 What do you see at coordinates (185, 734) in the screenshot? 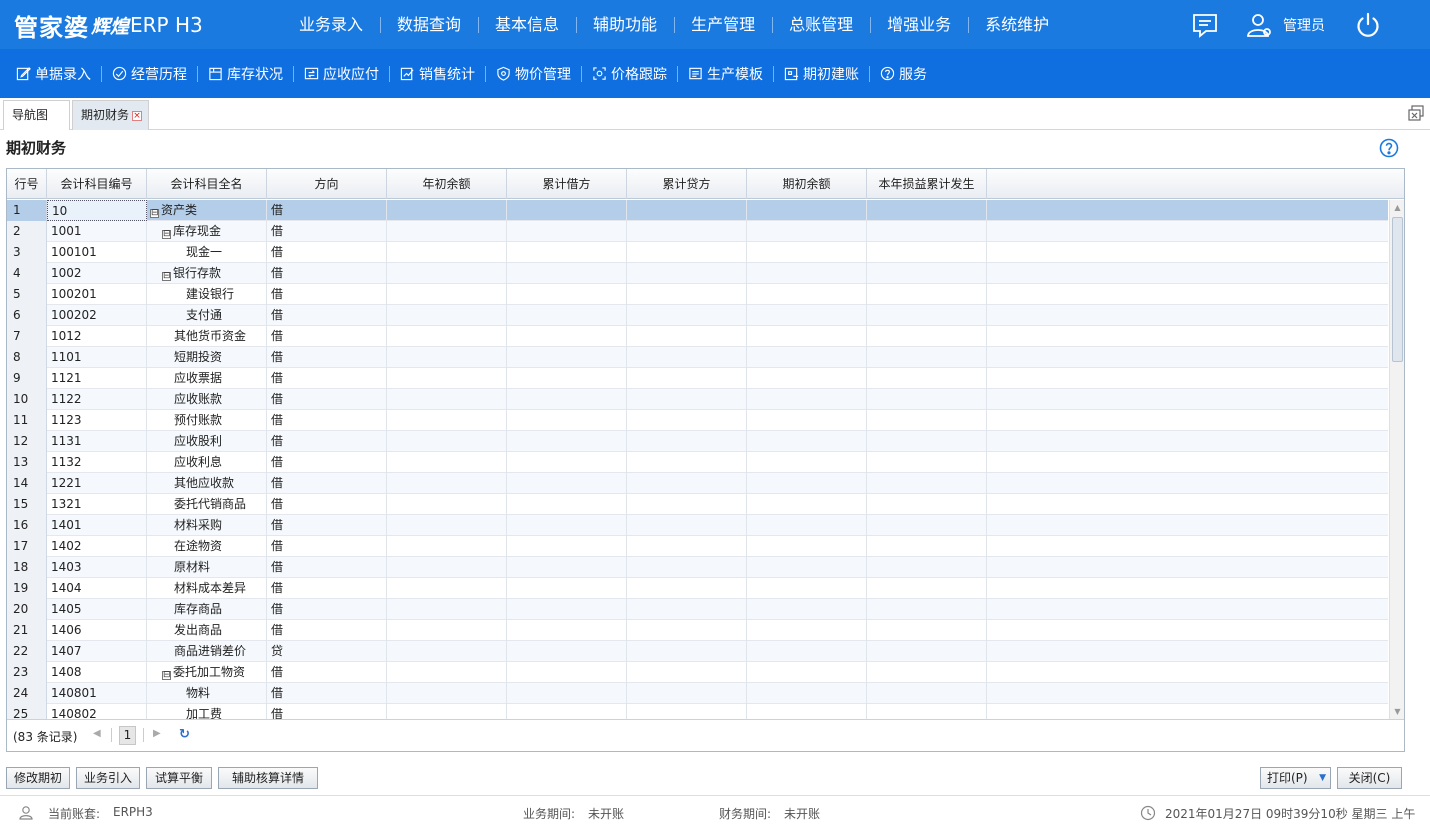
I see `refresh-icon: ↻` at bounding box center [185, 734].